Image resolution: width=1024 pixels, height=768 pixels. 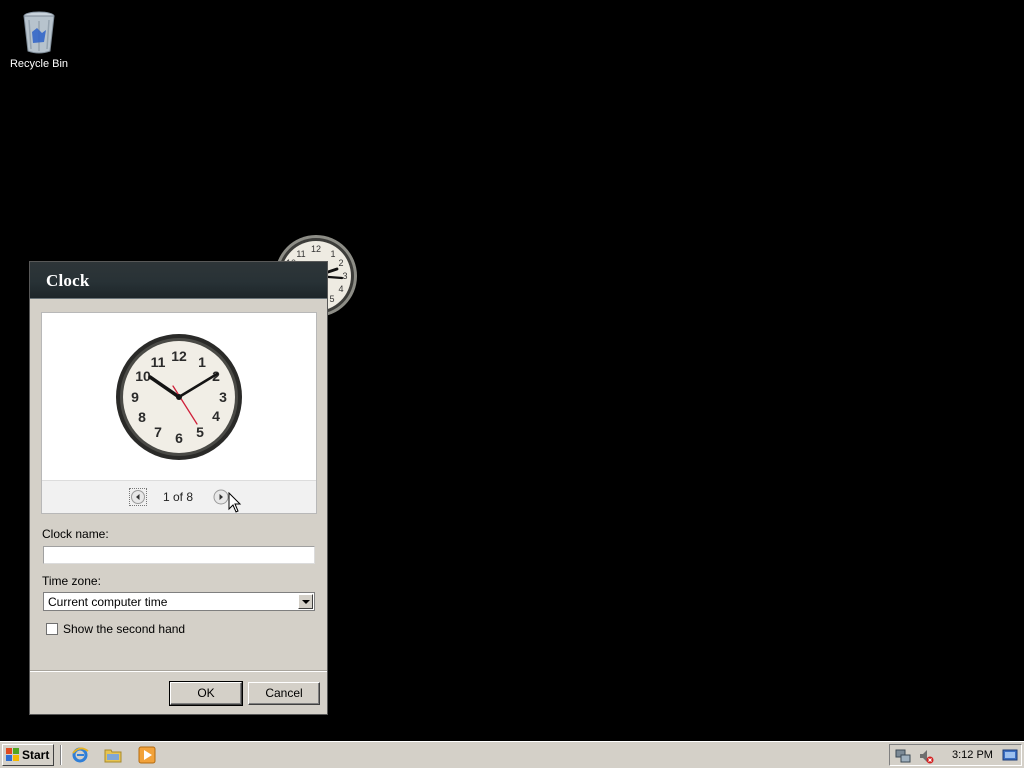 I want to click on system-tray: 3:12 PM, so click(x=955, y=755).